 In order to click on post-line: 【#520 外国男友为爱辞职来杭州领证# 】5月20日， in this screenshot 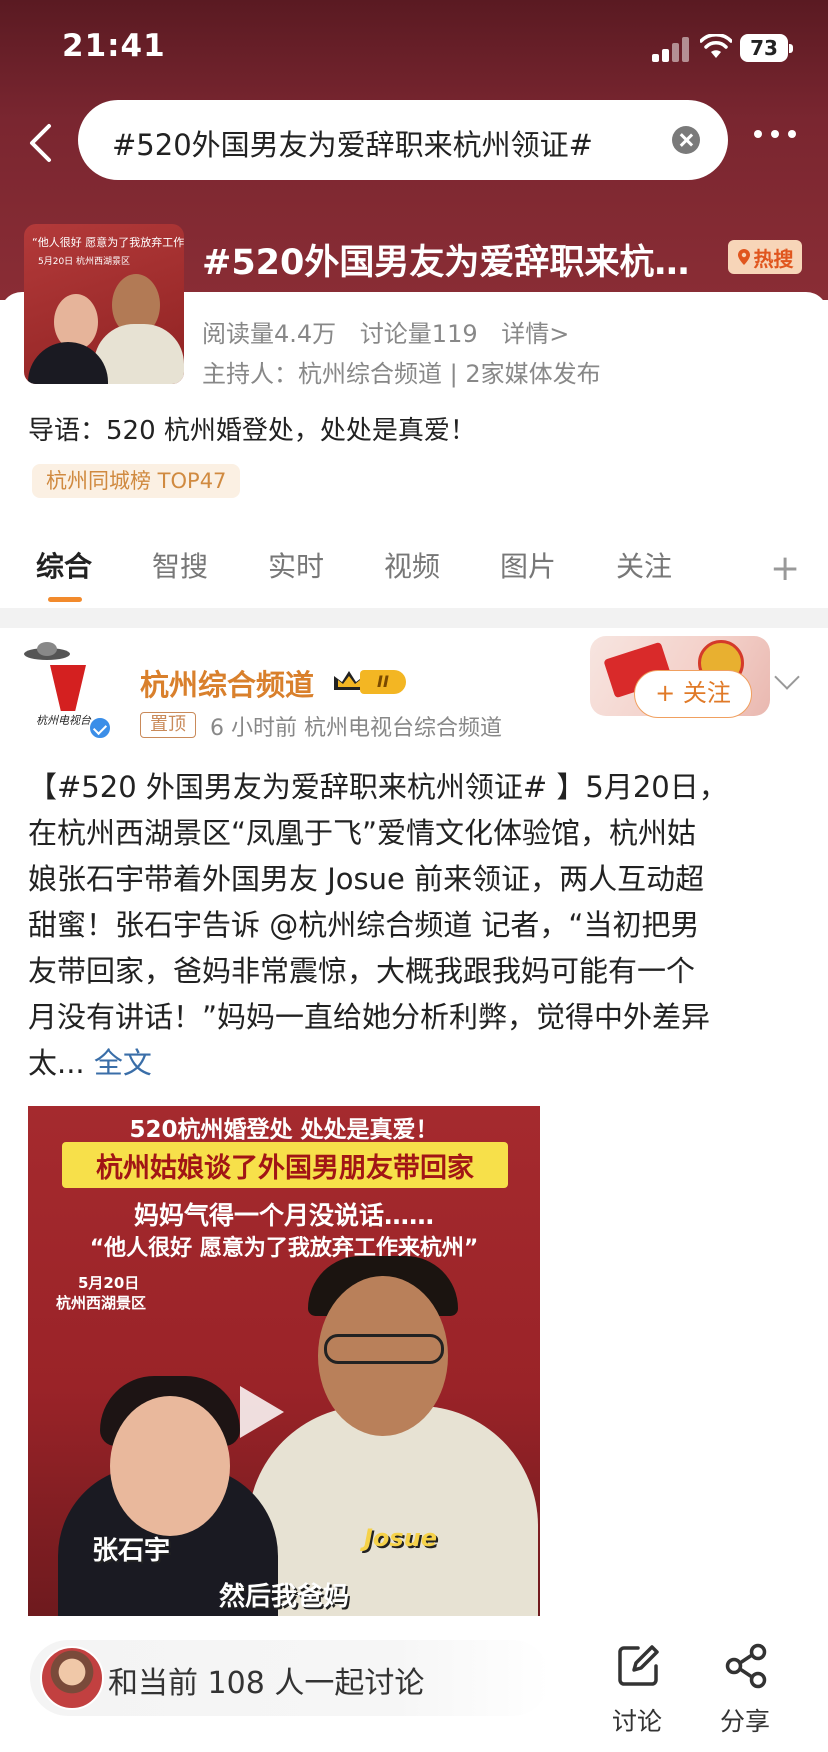, I will do `click(378, 787)`.